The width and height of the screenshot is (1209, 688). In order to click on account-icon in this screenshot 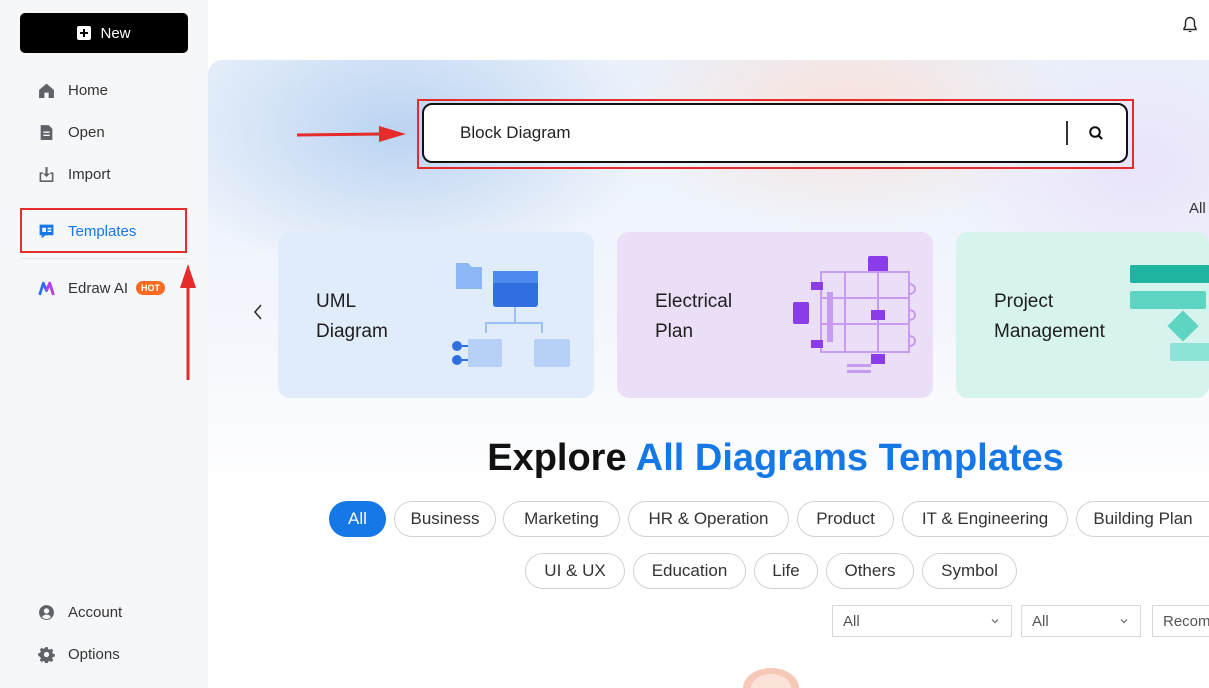, I will do `click(46, 612)`.